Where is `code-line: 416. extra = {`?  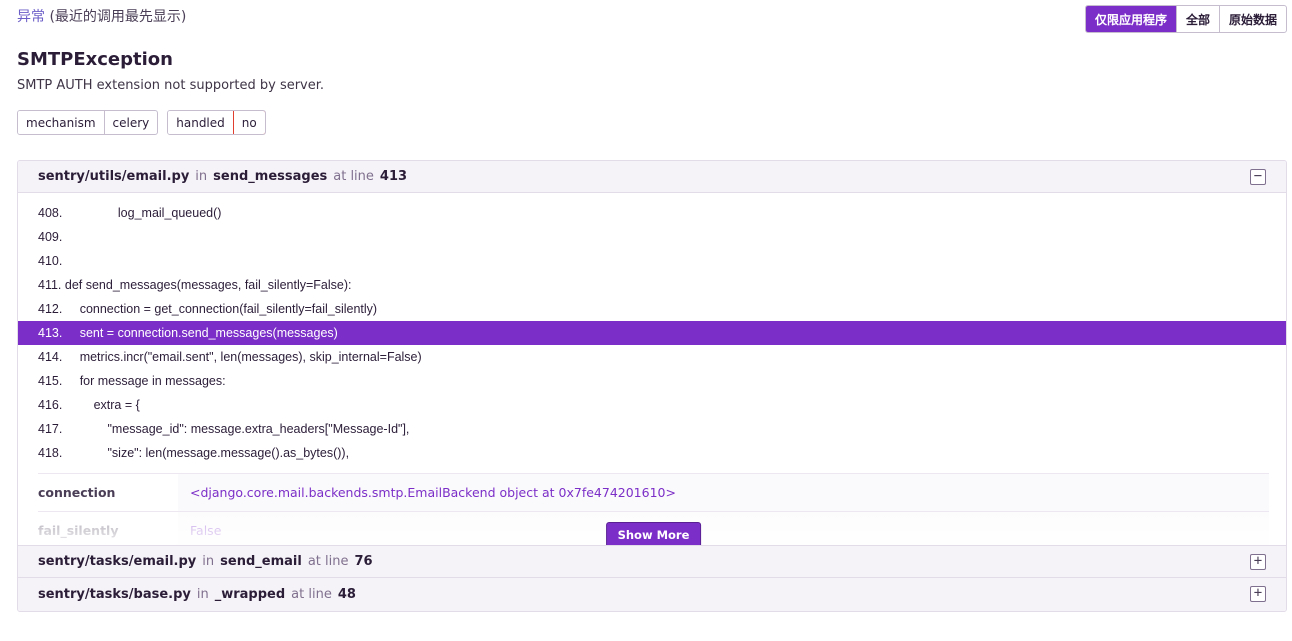
code-line: 416. extra = { is located at coordinates (89, 405).